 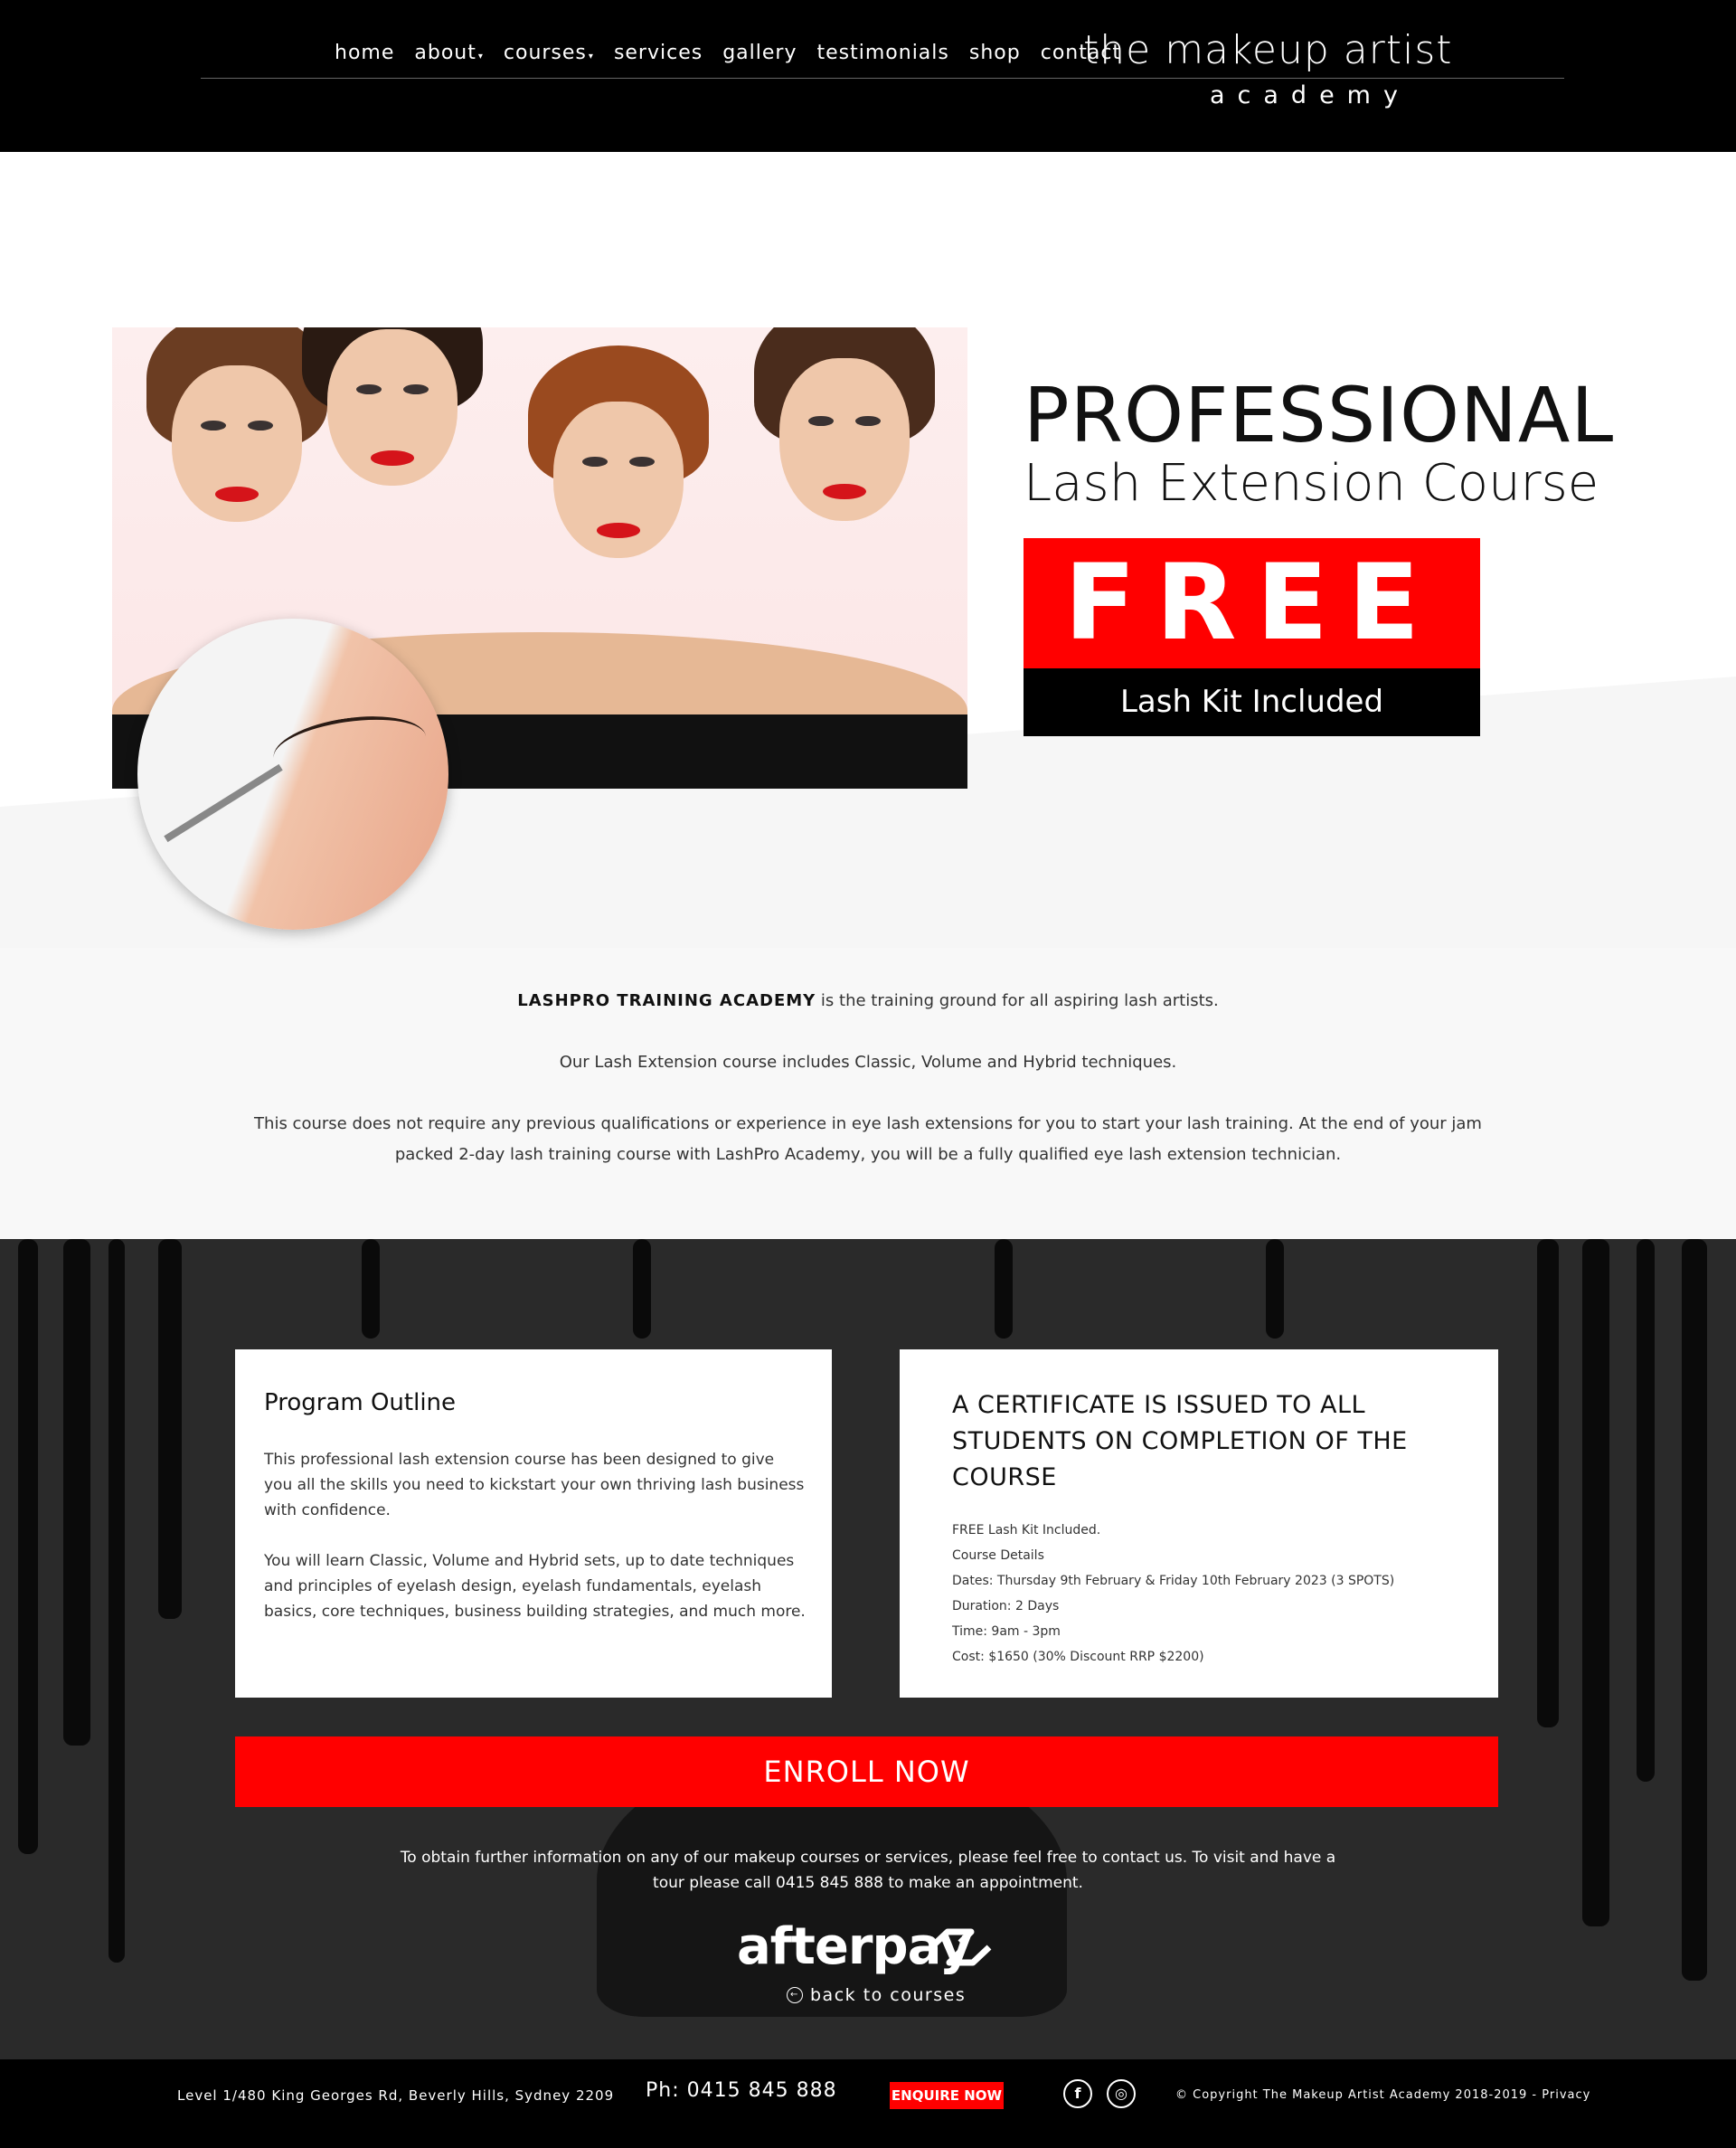 What do you see at coordinates (998, 1555) in the screenshot?
I see `course-detail-line: Course Details` at bounding box center [998, 1555].